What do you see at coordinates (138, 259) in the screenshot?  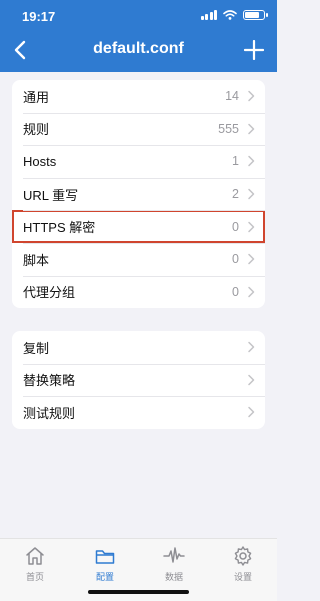 I see `row-scripts: 脚本 0` at bounding box center [138, 259].